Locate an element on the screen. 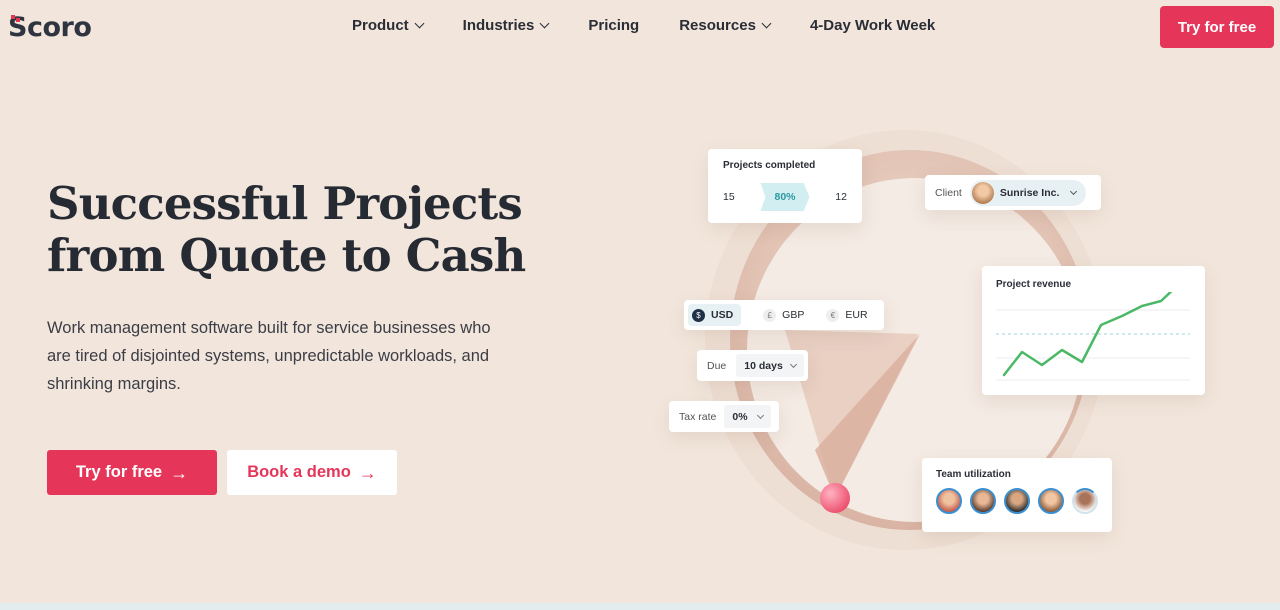 The width and height of the screenshot is (1280, 610). client-select: Sunrise Inc. is located at coordinates (1028, 192).